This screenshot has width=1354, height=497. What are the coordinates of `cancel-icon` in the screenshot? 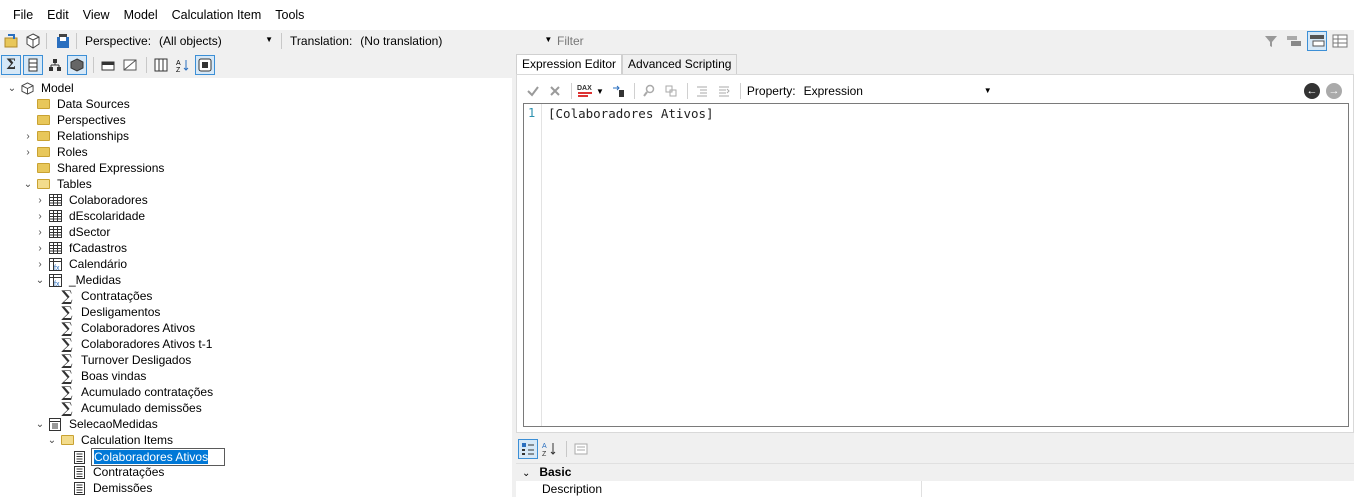 It's located at (555, 91).